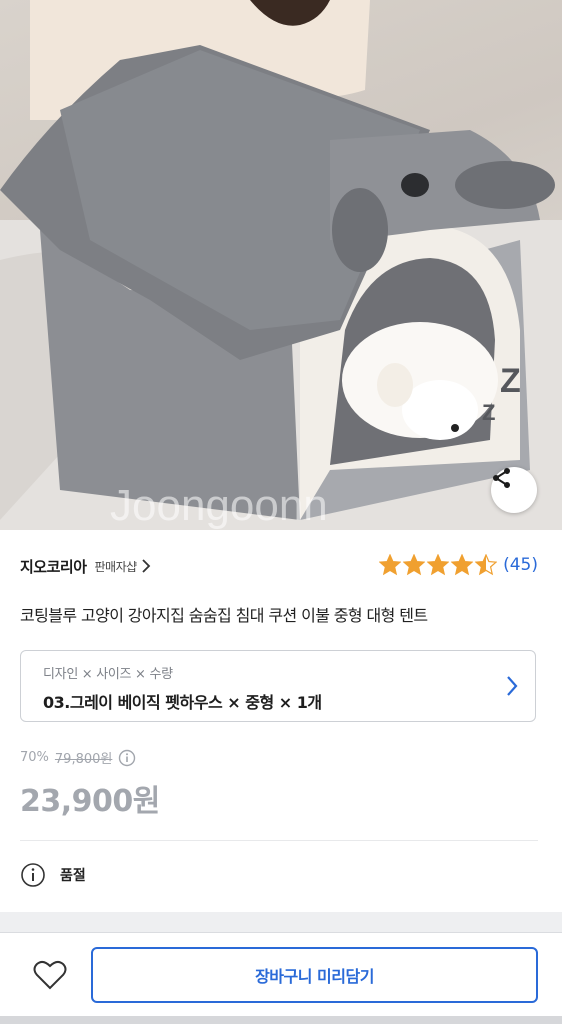 This screenshot has width=562, height=1024. What do you see at coordinates (83, 759) in the screenshot?
I see `original-price: 79,800원` at bounding box center [83, 759].